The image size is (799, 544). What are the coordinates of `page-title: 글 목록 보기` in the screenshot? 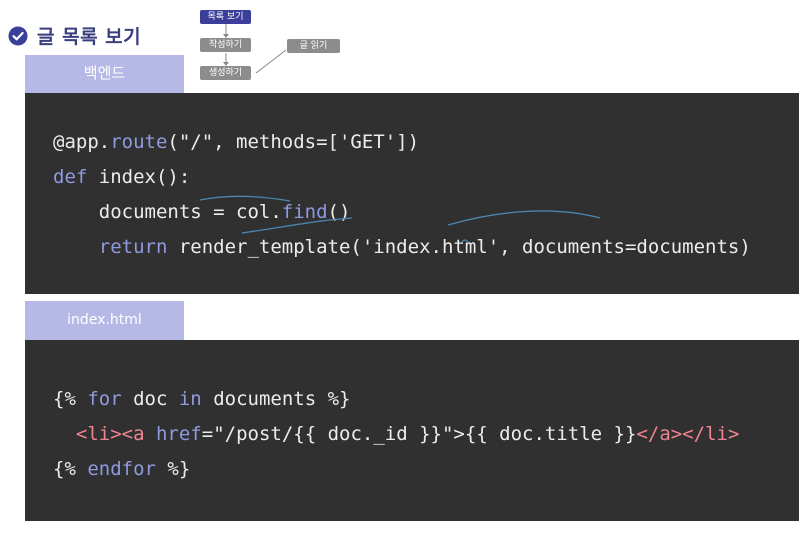 It's located at (89, 37).